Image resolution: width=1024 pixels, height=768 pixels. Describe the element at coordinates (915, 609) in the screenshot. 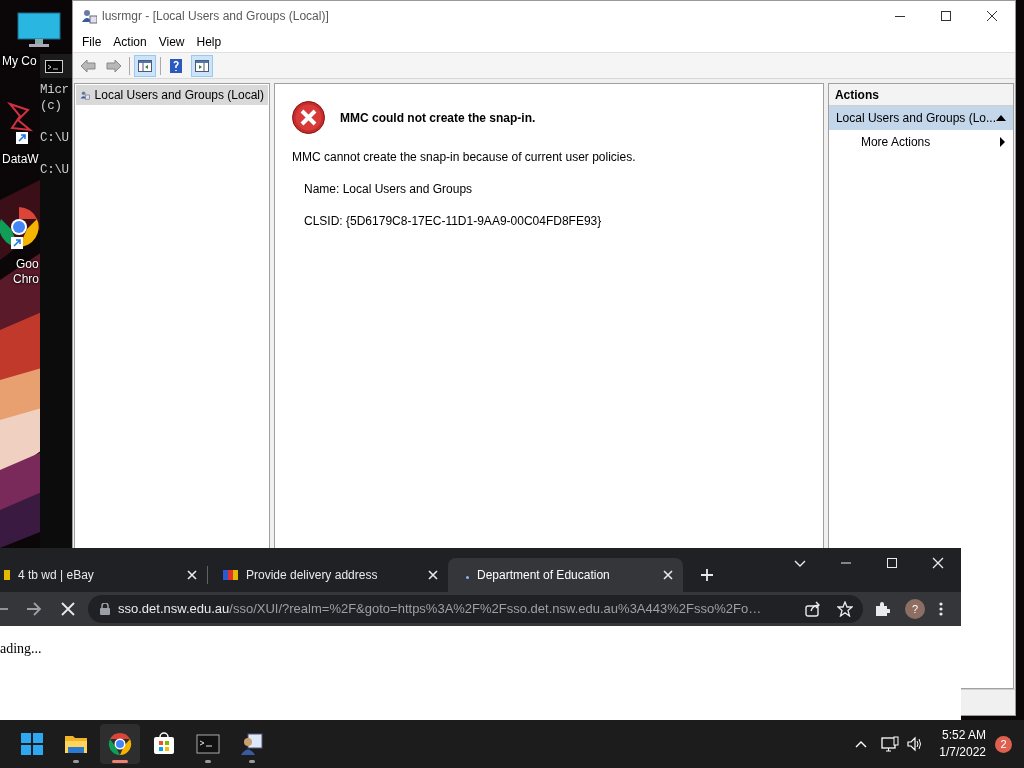

I see `profile-avatar: ?` at that location.